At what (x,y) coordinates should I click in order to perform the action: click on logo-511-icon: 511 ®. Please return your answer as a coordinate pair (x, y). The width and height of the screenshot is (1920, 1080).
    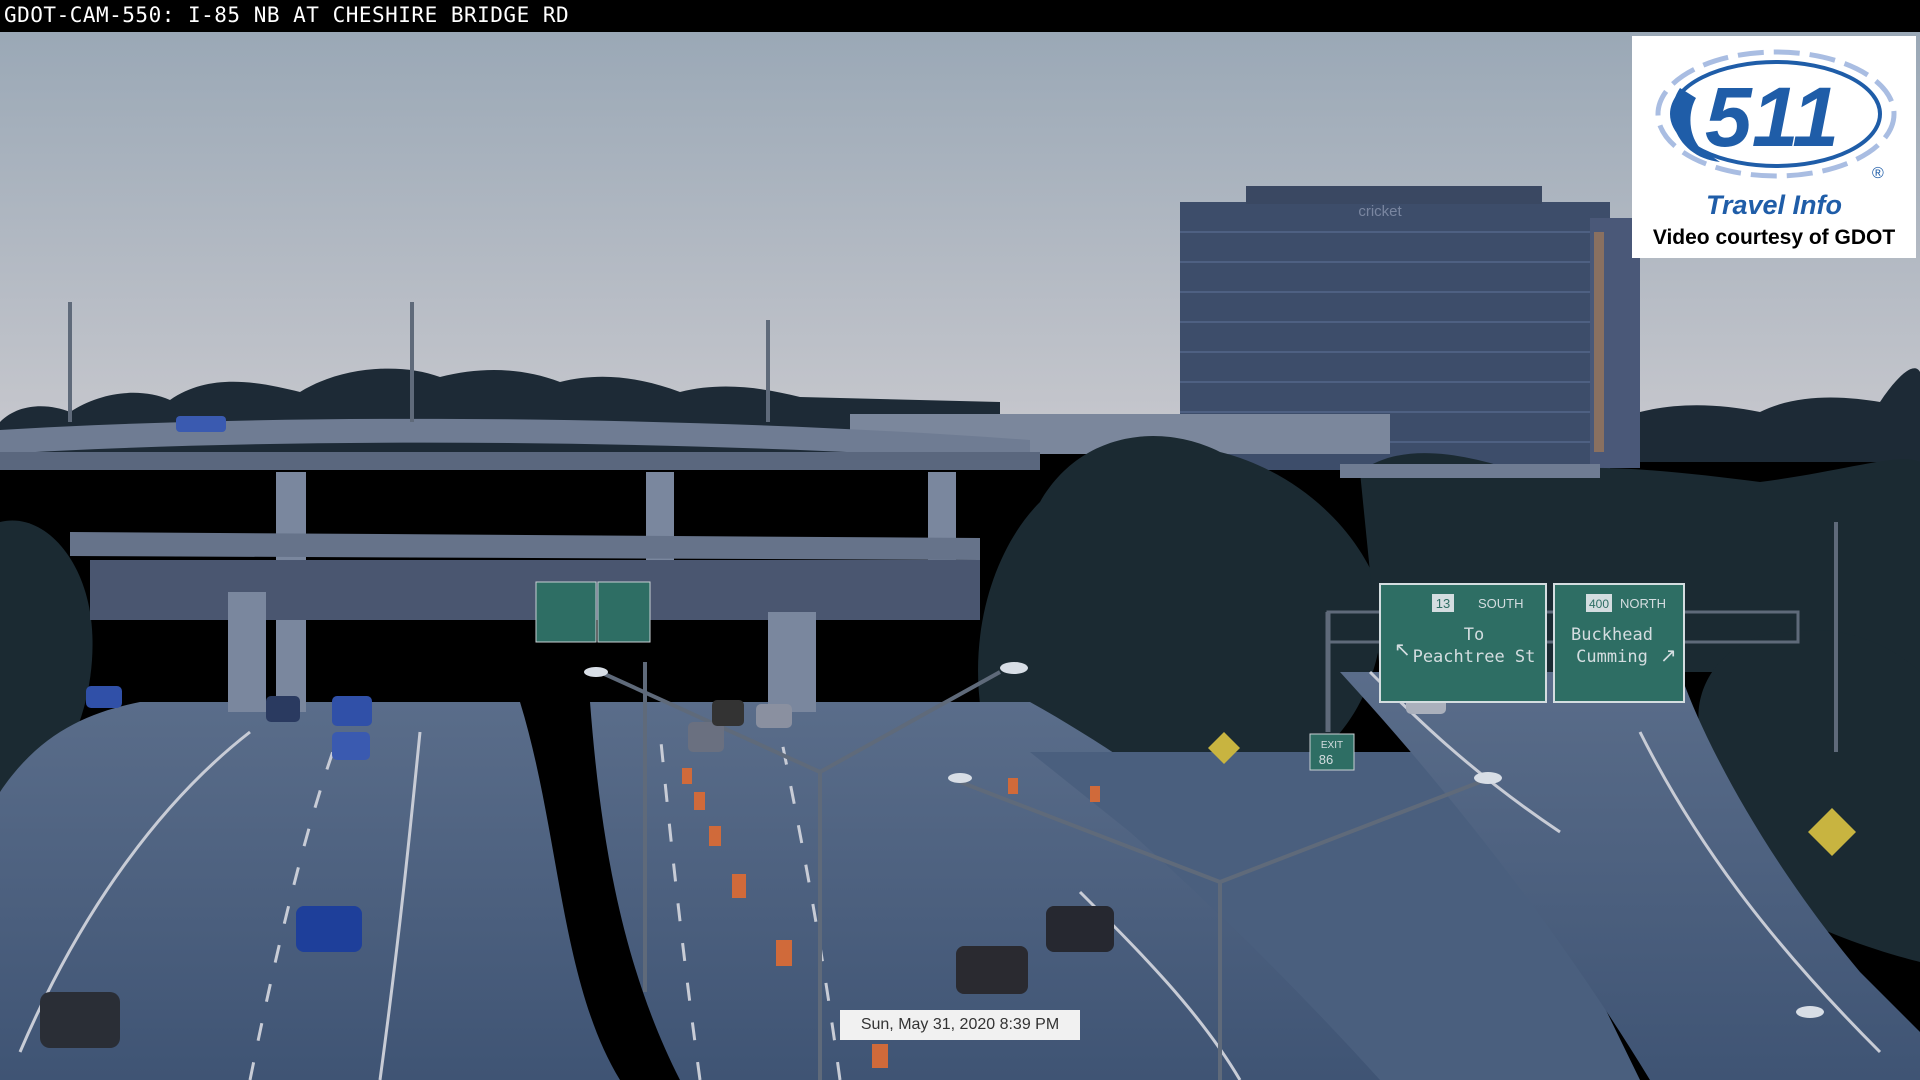
    Looking at the image, I should click on (1776, 115).